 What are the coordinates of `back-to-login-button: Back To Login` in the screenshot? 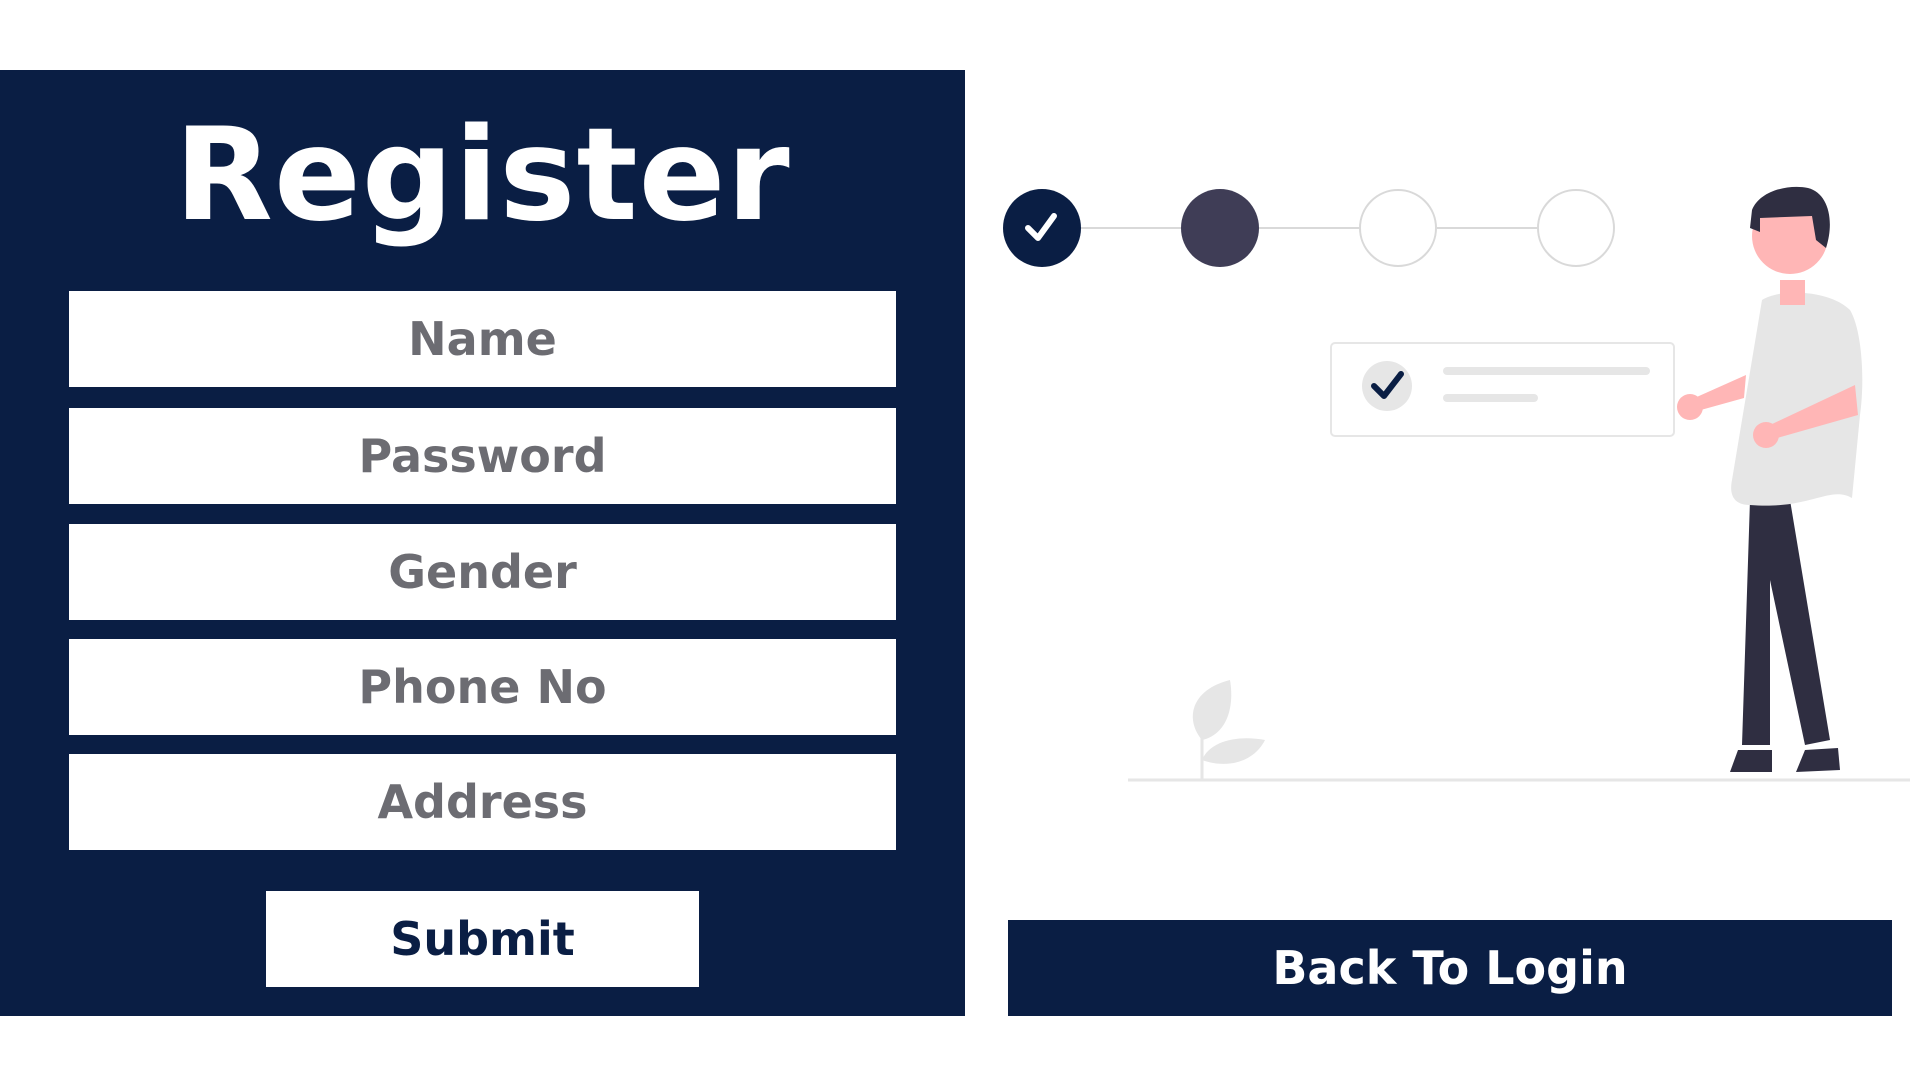 It's located at (1450, 968).